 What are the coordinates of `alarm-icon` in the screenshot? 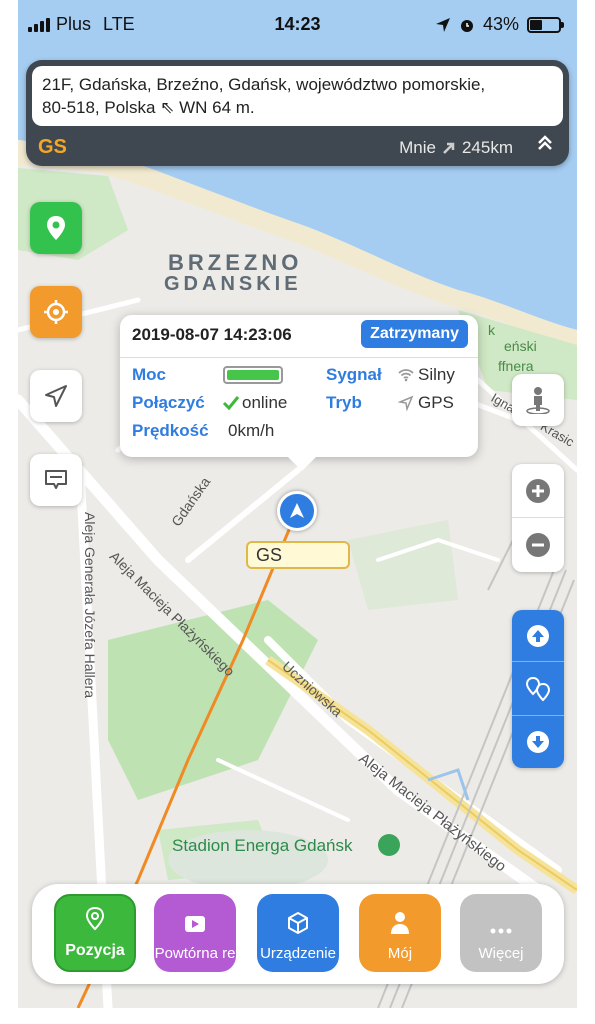 It's located at (466, 25).